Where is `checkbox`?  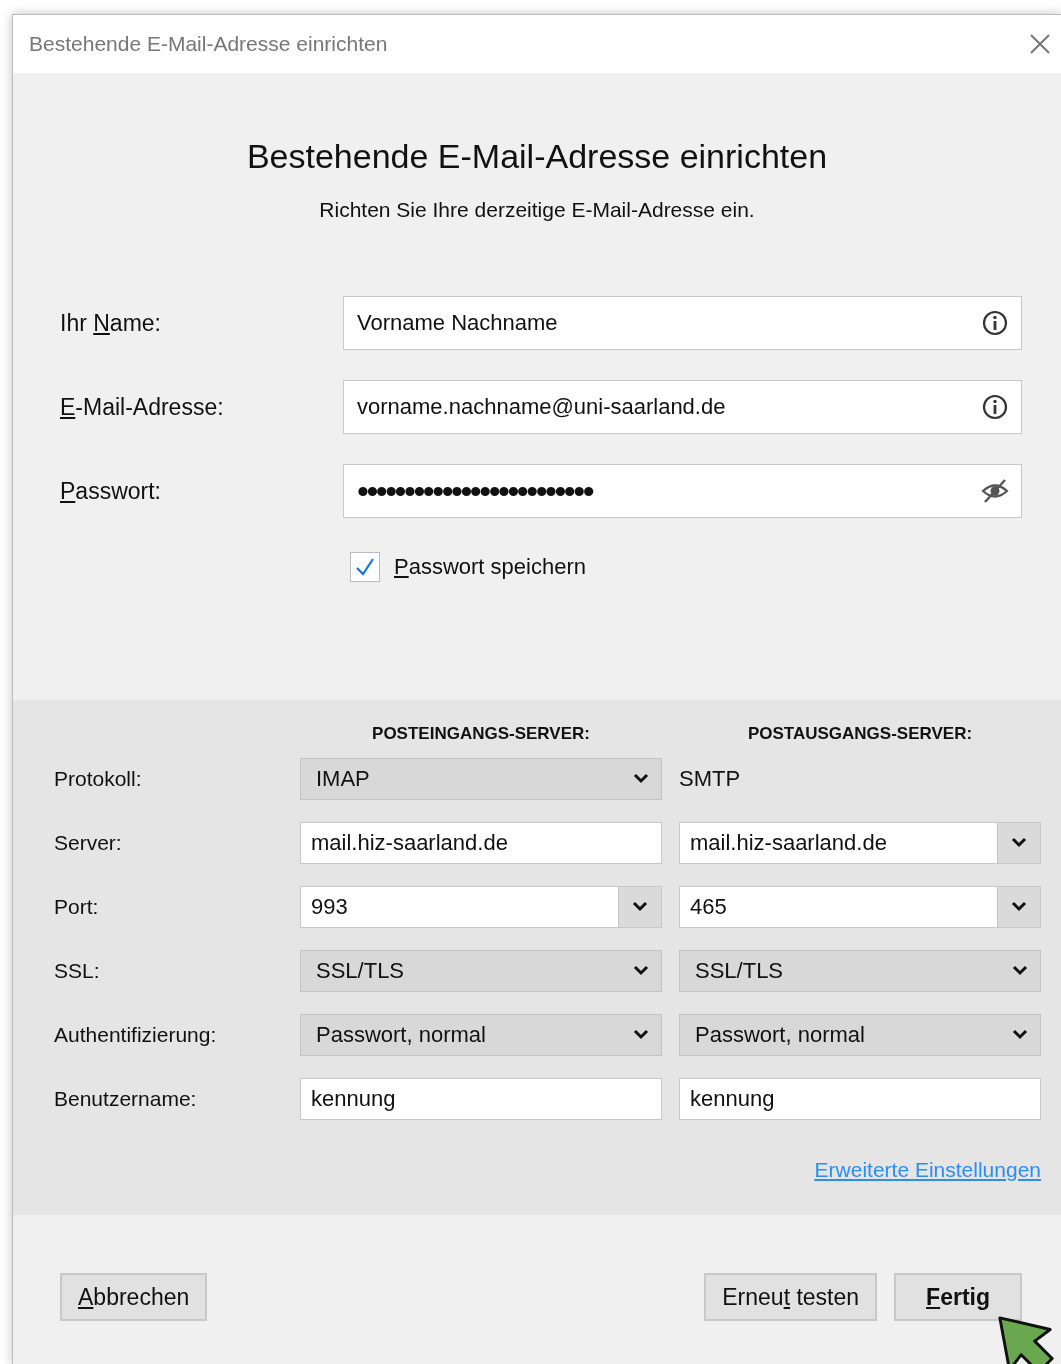 checkbox is located at coordinates (365, 567).